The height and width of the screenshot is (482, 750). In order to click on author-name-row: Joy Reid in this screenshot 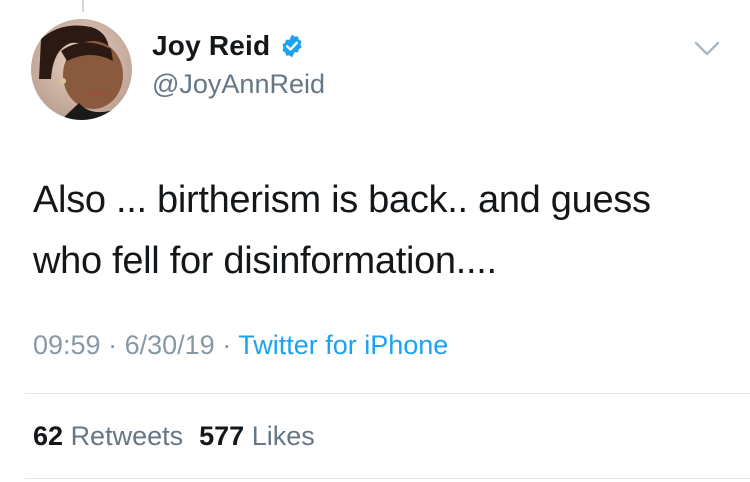, I will do `click(228, 46)`.